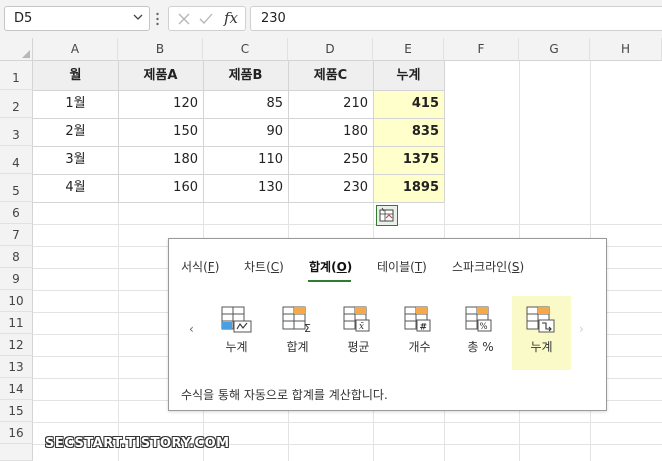 The image size is (662, 461). Describe the element at coordinates (330, 49) in the screenshot. I see `column-header: D` at that location.